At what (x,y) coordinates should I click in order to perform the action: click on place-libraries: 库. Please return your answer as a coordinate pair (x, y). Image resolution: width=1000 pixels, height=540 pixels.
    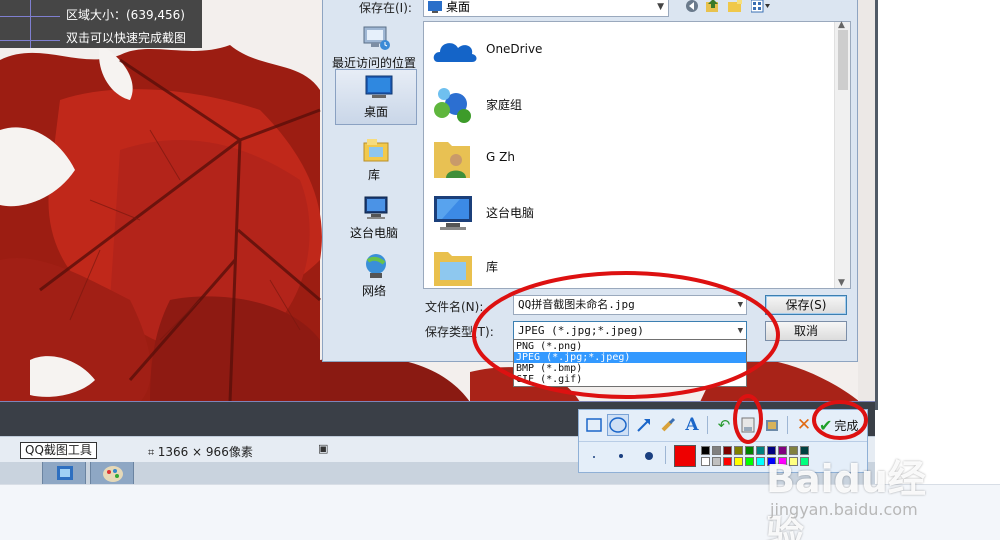
    Looking at the image, I should click on (374, 161).